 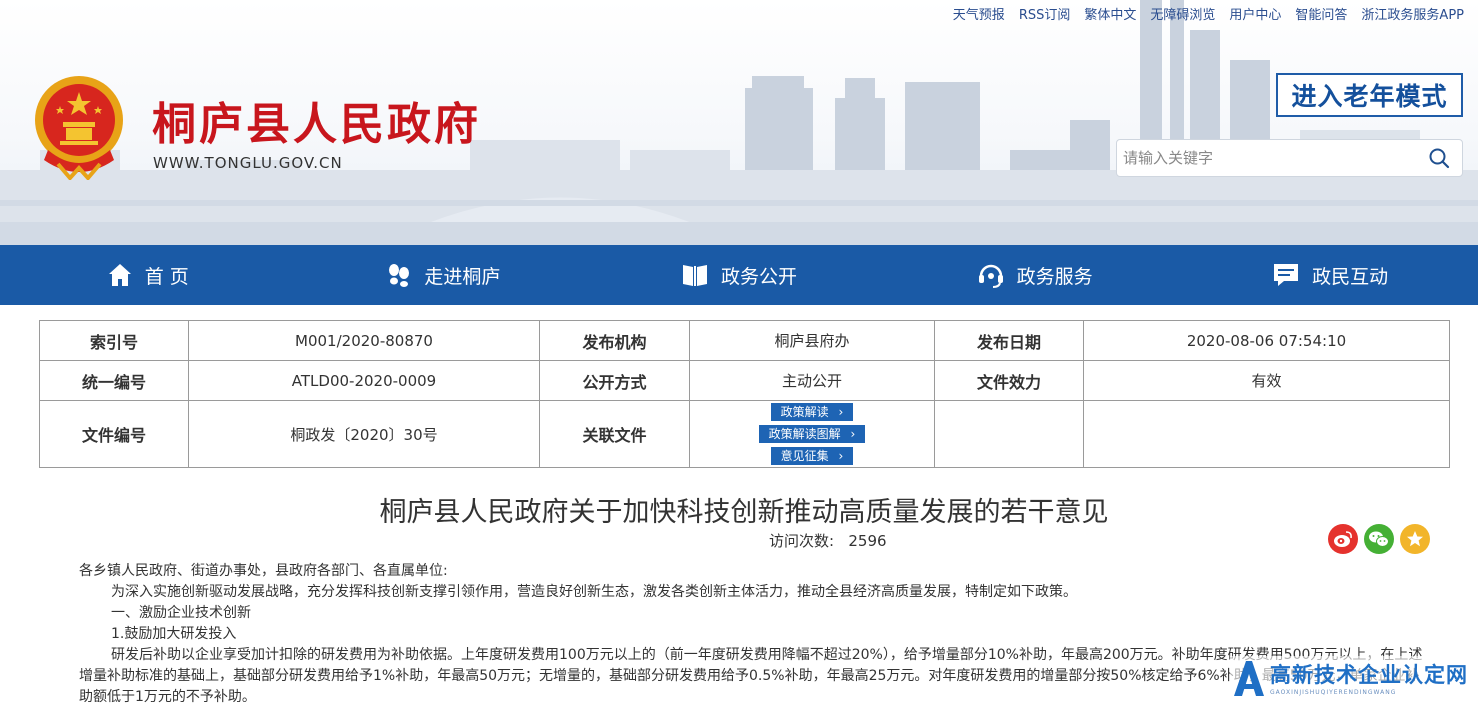 What do you see at coordinates (1266, 380) in the screenshot?
I see `document-validity-value: 有效` at bounding box center [1266, 380].